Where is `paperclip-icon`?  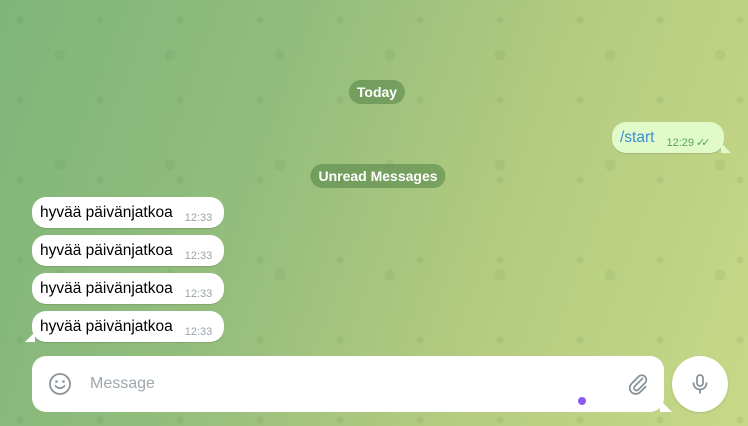
paperclip-icon is located at coordinates (638, 384).